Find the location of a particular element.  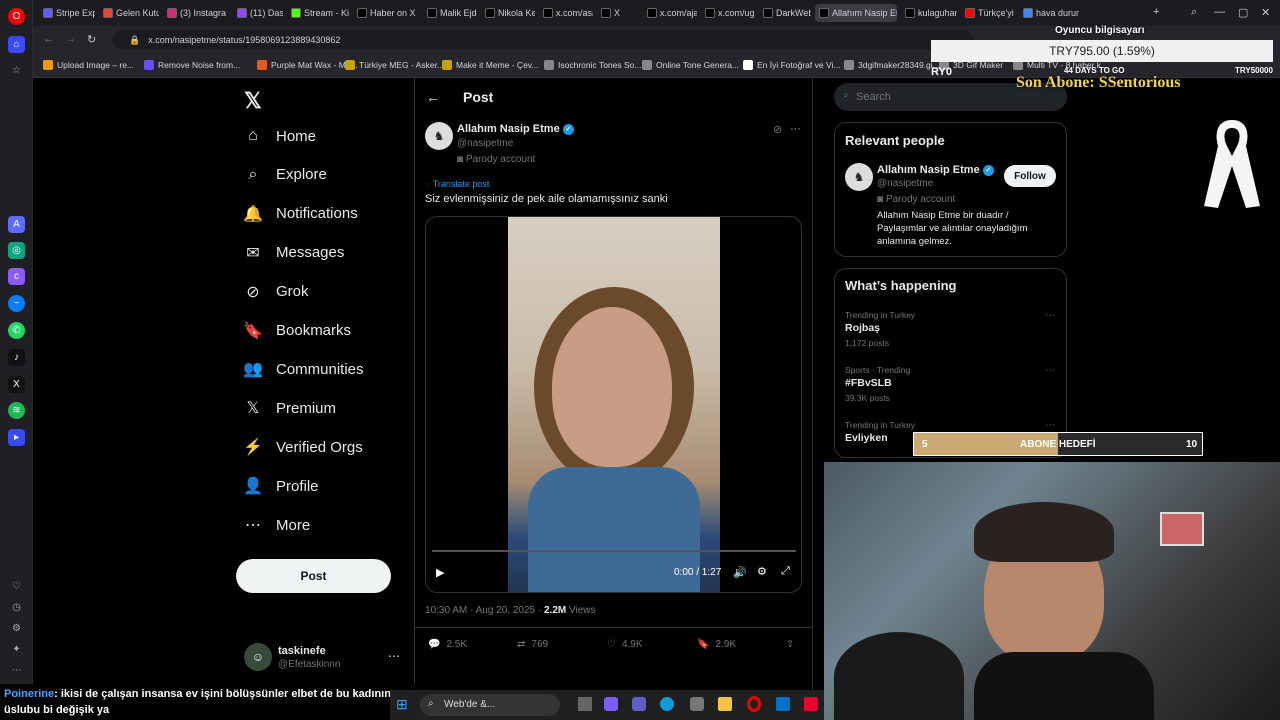

tab-item: x.com/asay is located at coordinates (566, 13).